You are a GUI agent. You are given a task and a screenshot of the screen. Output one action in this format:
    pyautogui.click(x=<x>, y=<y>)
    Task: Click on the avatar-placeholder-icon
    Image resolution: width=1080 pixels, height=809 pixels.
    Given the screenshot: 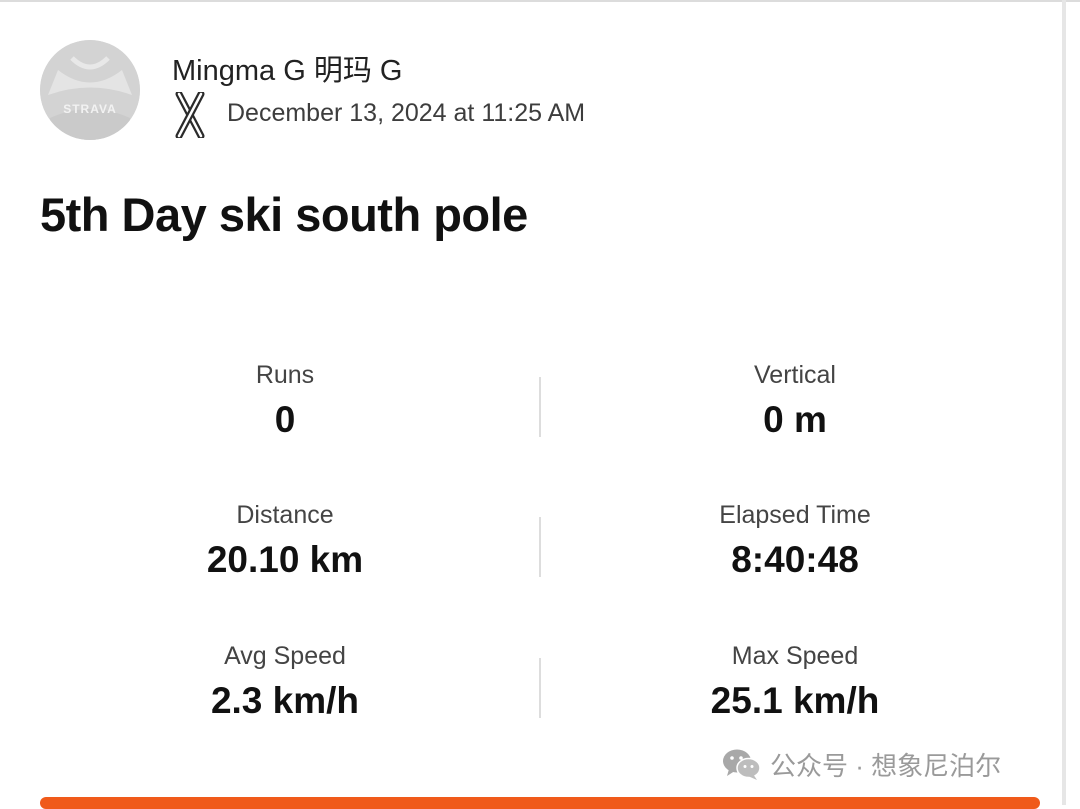 What is the action you would take?
    pyautogui.click(x=90, y=90)
    